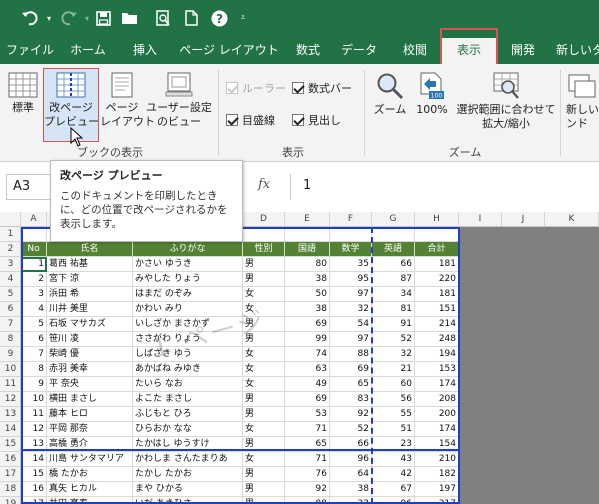  What do you see at coordinates (307, 489) in the screenshot?
I see `table-cell: 92` at bounding box center [307, 489].